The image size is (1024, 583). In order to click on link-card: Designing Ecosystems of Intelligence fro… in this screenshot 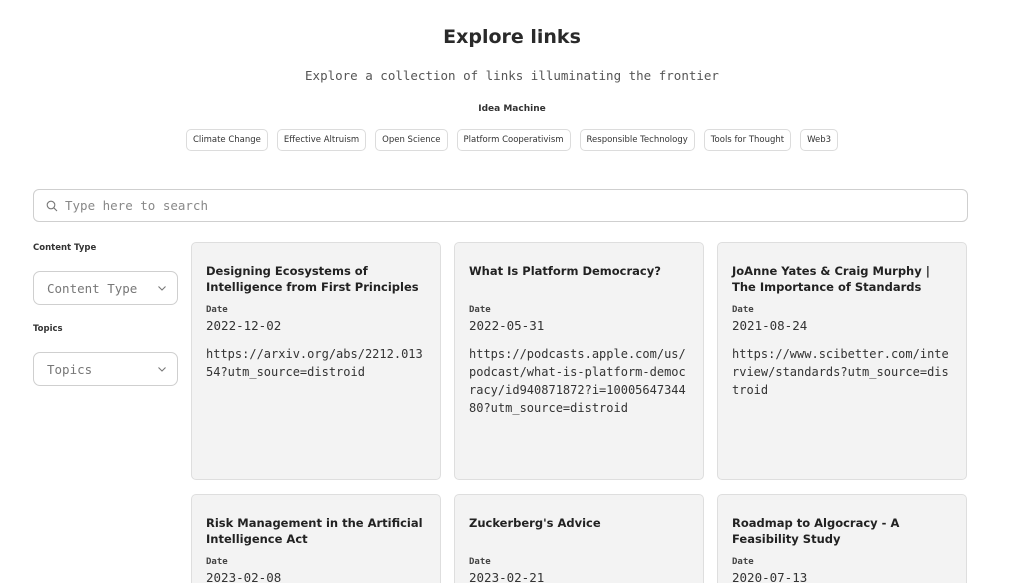, I will do `click(316, 361)`.